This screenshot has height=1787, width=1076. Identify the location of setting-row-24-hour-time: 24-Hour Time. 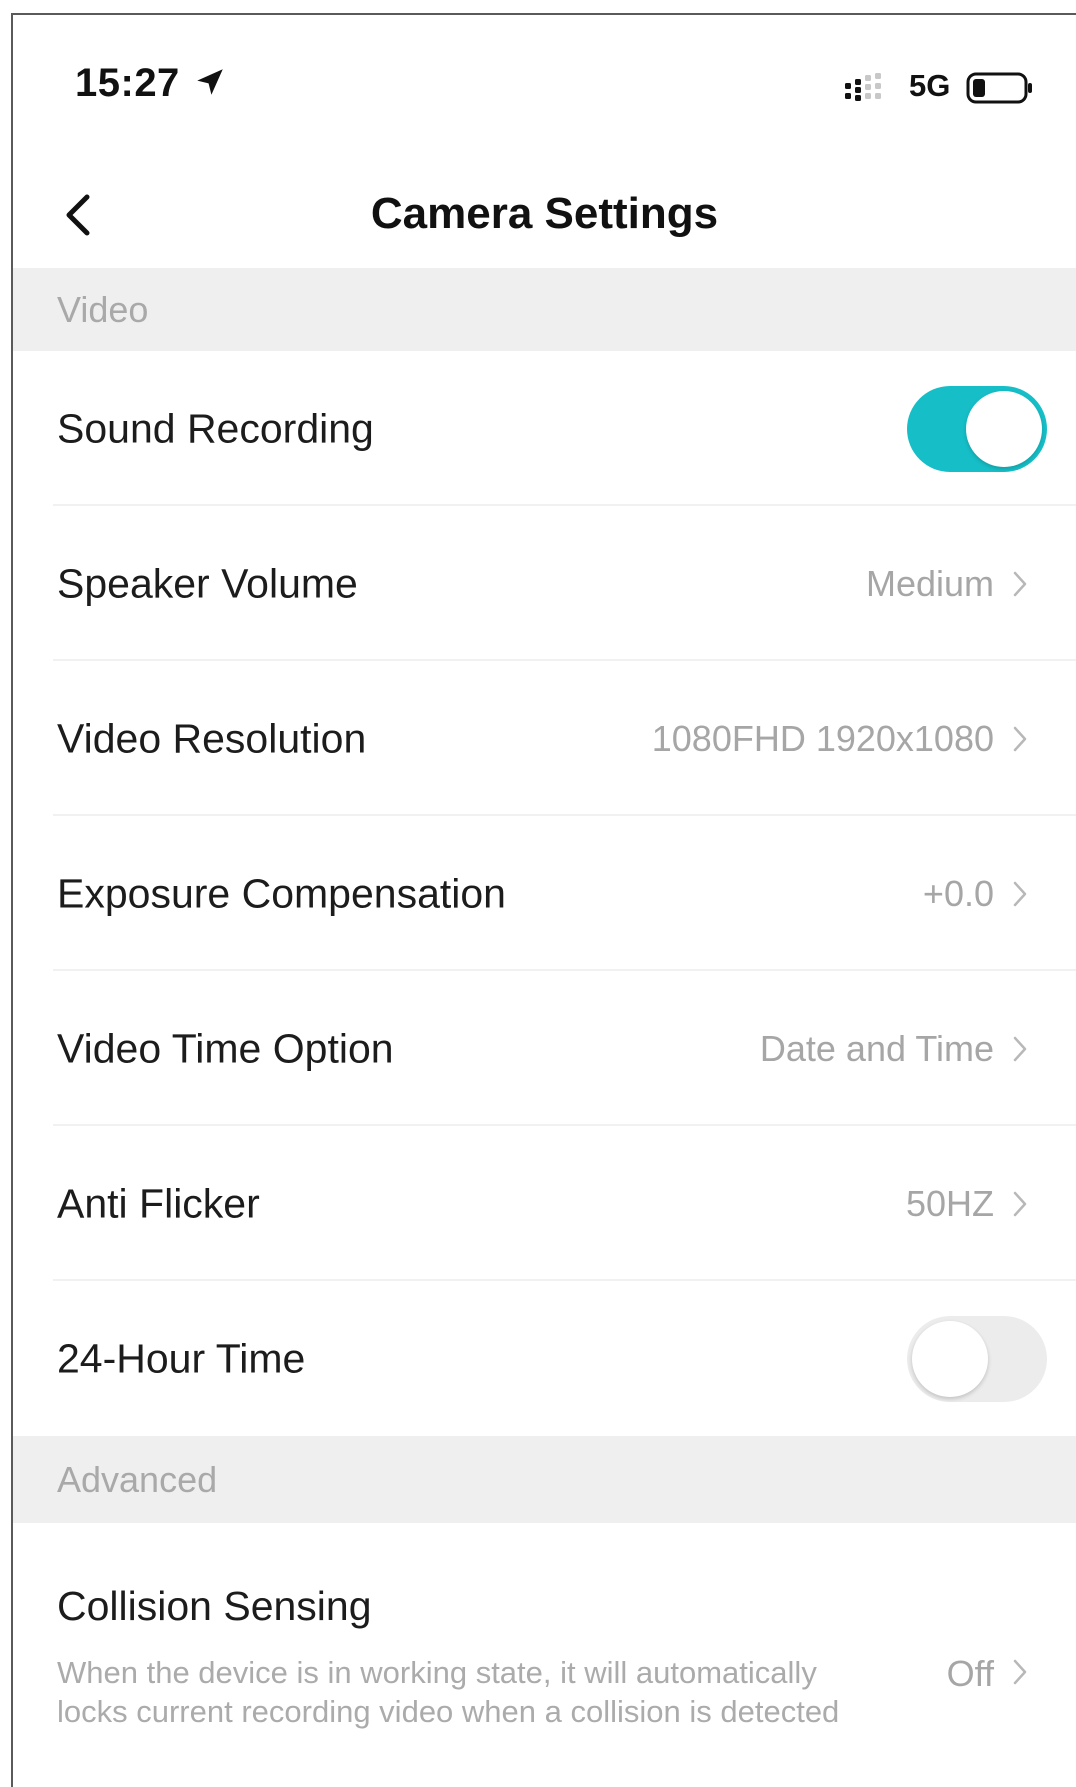
(544, 1358).